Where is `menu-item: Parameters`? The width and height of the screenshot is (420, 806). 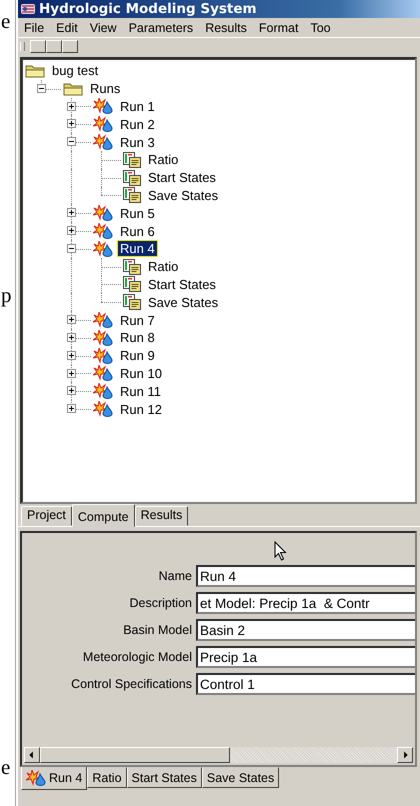 menu-item: Parameters is located at coordinates (161, 27).